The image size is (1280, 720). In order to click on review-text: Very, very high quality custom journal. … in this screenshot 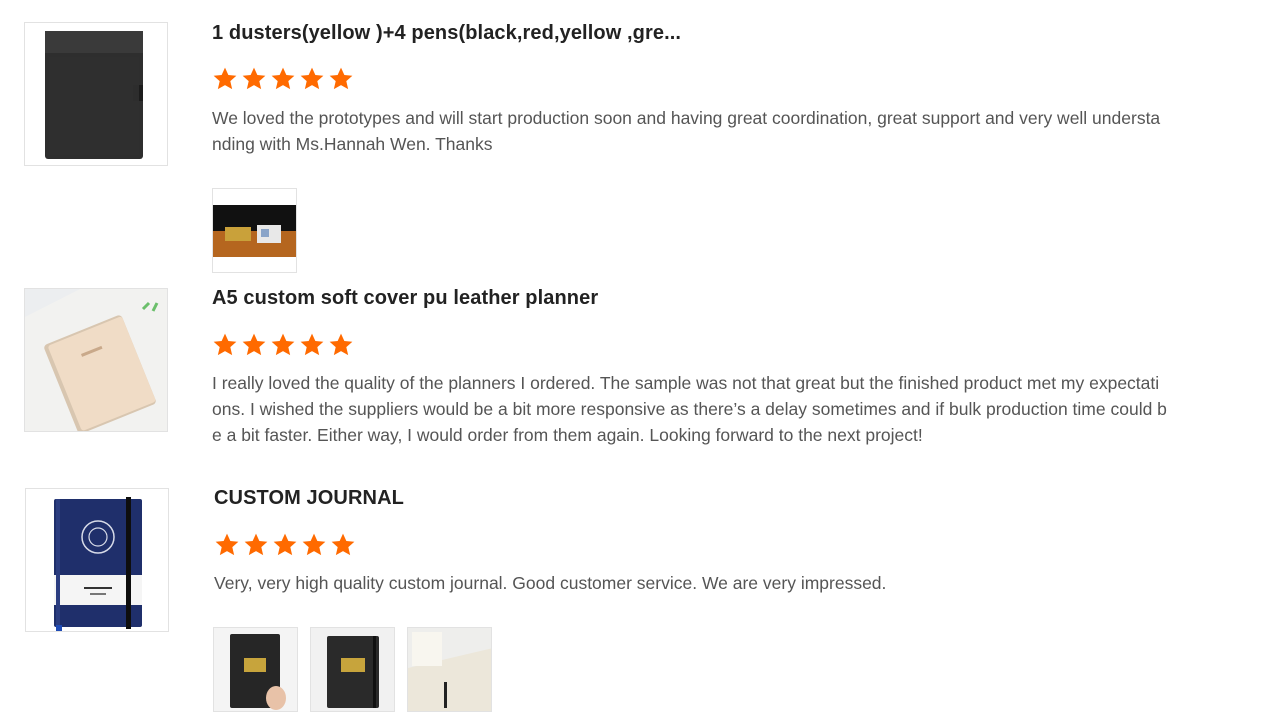, I will do `click(550, 583)`.